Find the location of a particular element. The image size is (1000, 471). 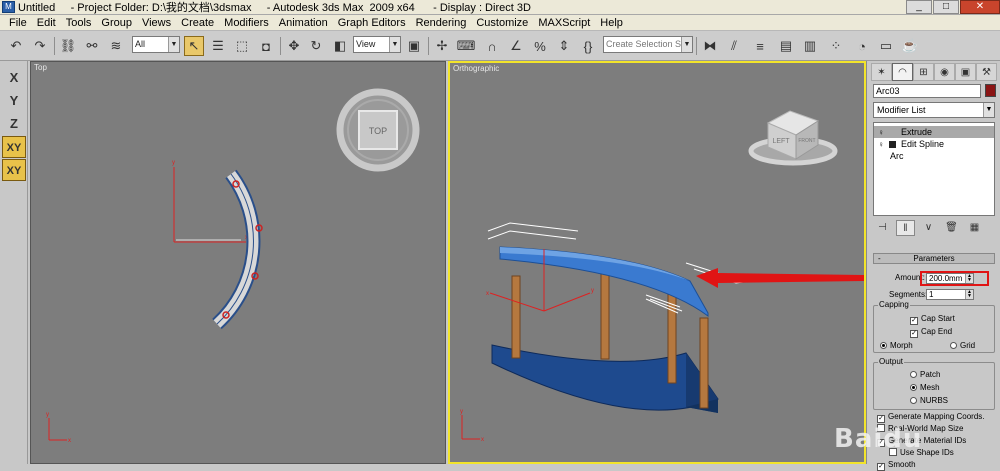

menu-group: Group is located at coordinates (116, 23).